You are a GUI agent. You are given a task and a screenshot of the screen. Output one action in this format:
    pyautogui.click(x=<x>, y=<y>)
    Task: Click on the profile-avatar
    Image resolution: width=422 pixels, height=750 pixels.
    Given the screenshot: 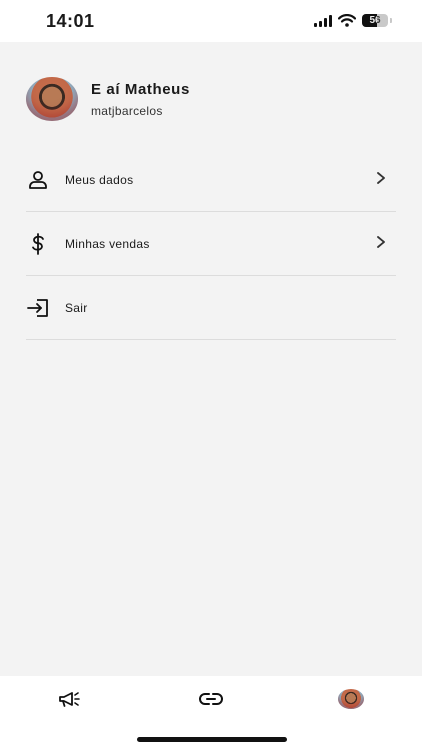 What is the action you would take?
    pyautogui.click(x=351, y=699)
    